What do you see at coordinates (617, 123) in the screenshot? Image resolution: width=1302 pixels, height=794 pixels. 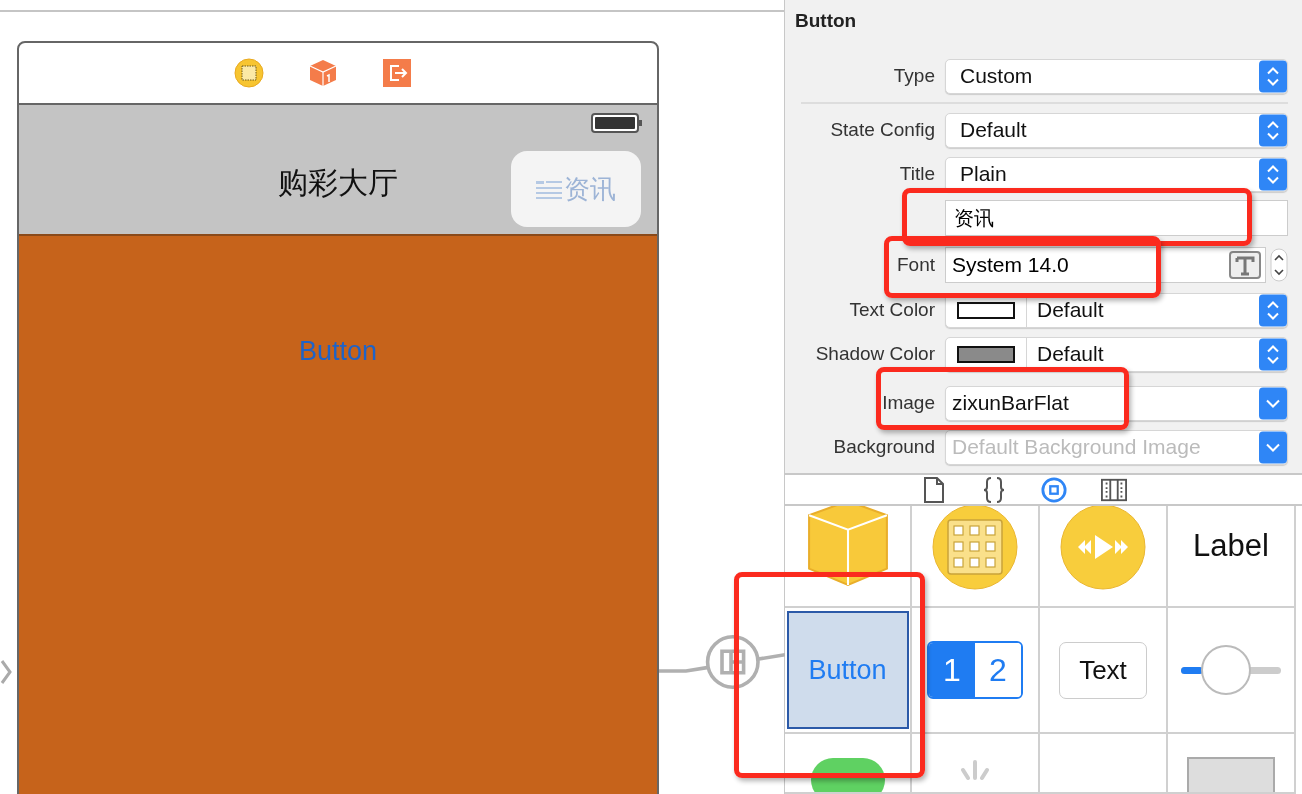 I see `battery-icon` at bounding box center [617, 123].